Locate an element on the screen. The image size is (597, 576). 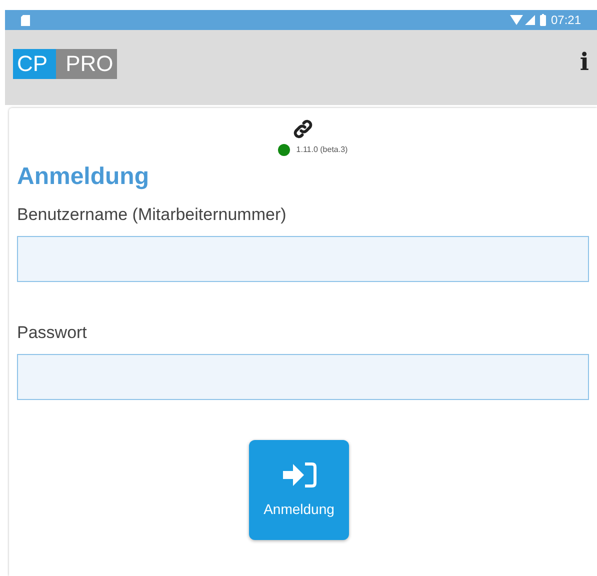
field-label: Passwort is located at coordinates (52, 333).